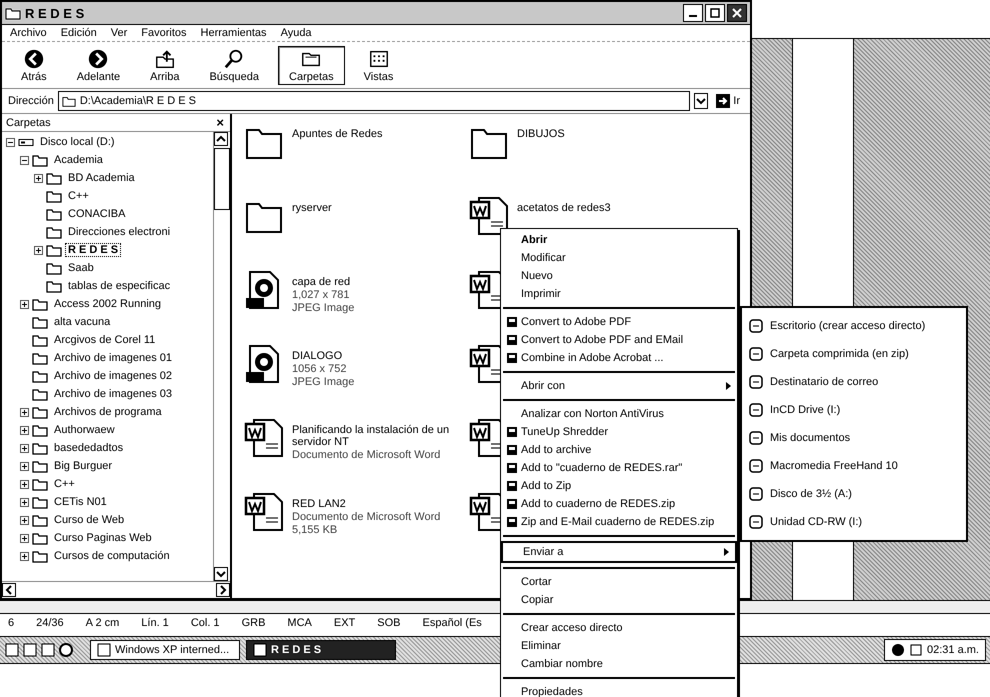 The image size is (990, 697). What do you see at coordinates (854, 354) in the screenshot?
I see `menu-item: Carpeta comprimida (en zip)` at bounding box center [854, 354].